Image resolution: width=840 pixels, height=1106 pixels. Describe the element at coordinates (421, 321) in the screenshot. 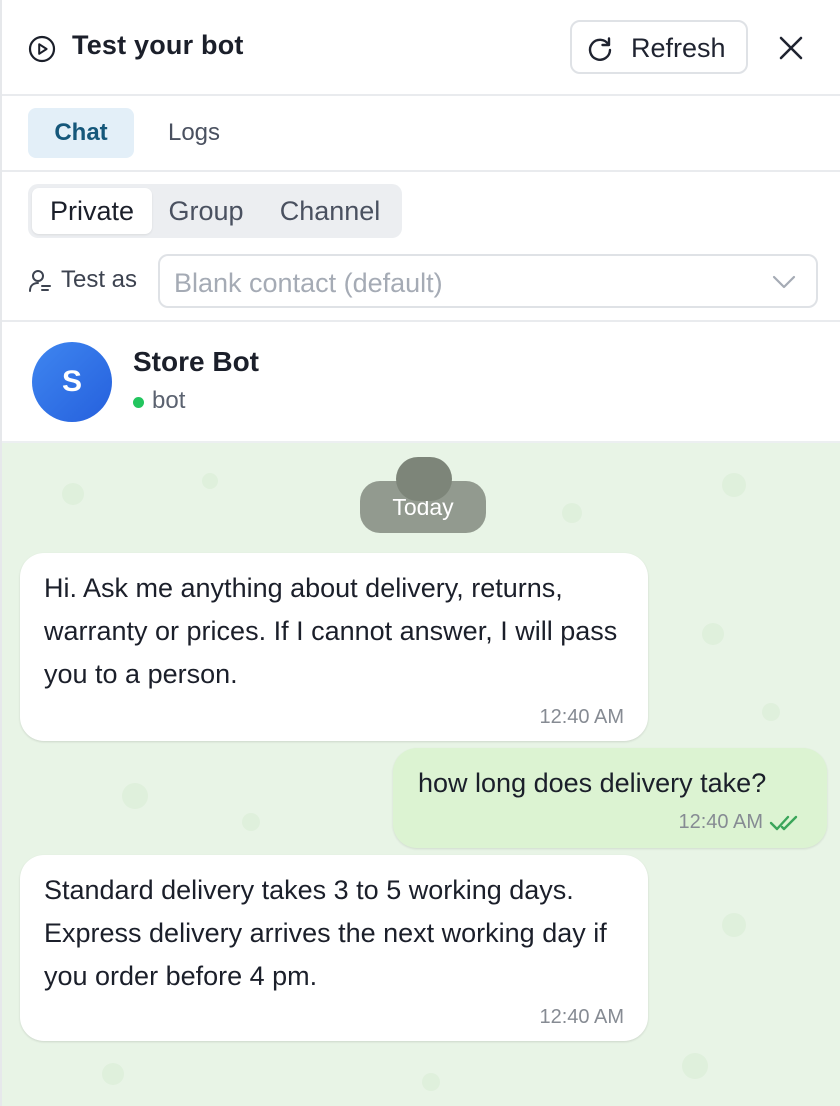

I see `divider` at that location.